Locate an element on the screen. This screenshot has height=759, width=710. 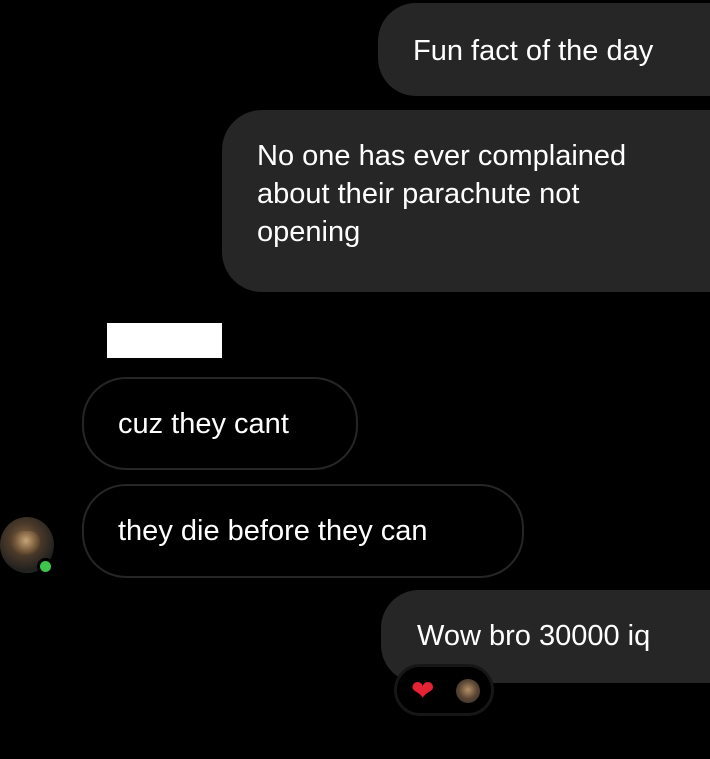
received-message-bubble: they die before they can is located at coordinates (303, 531).